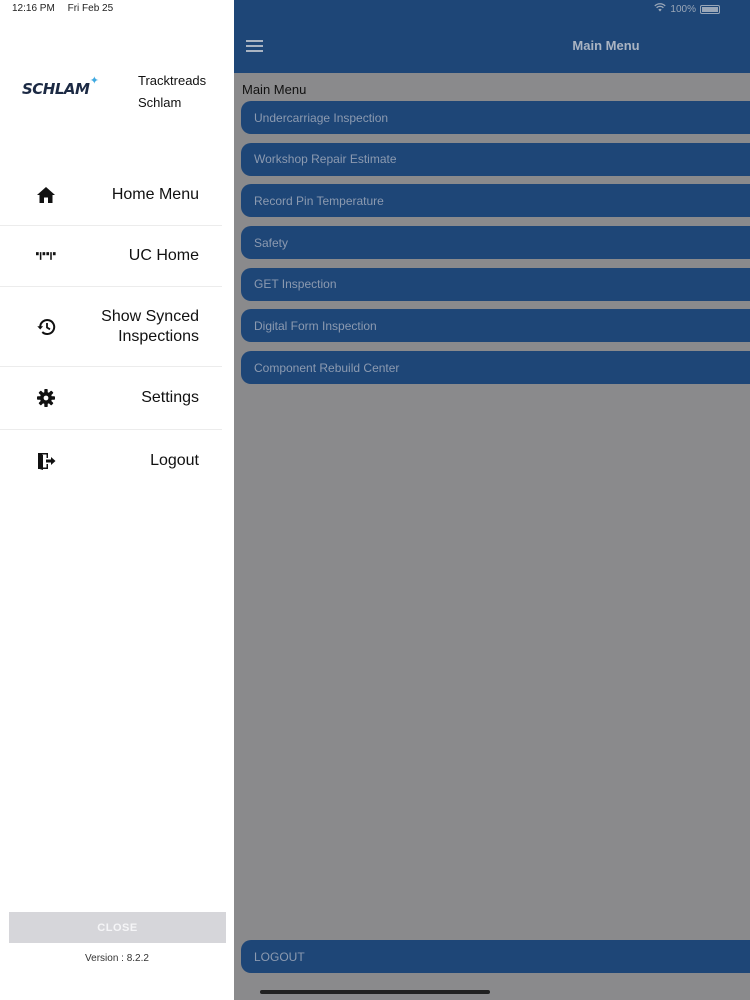  I want to click on status-time: 12:16 PM, so click(33, 8).